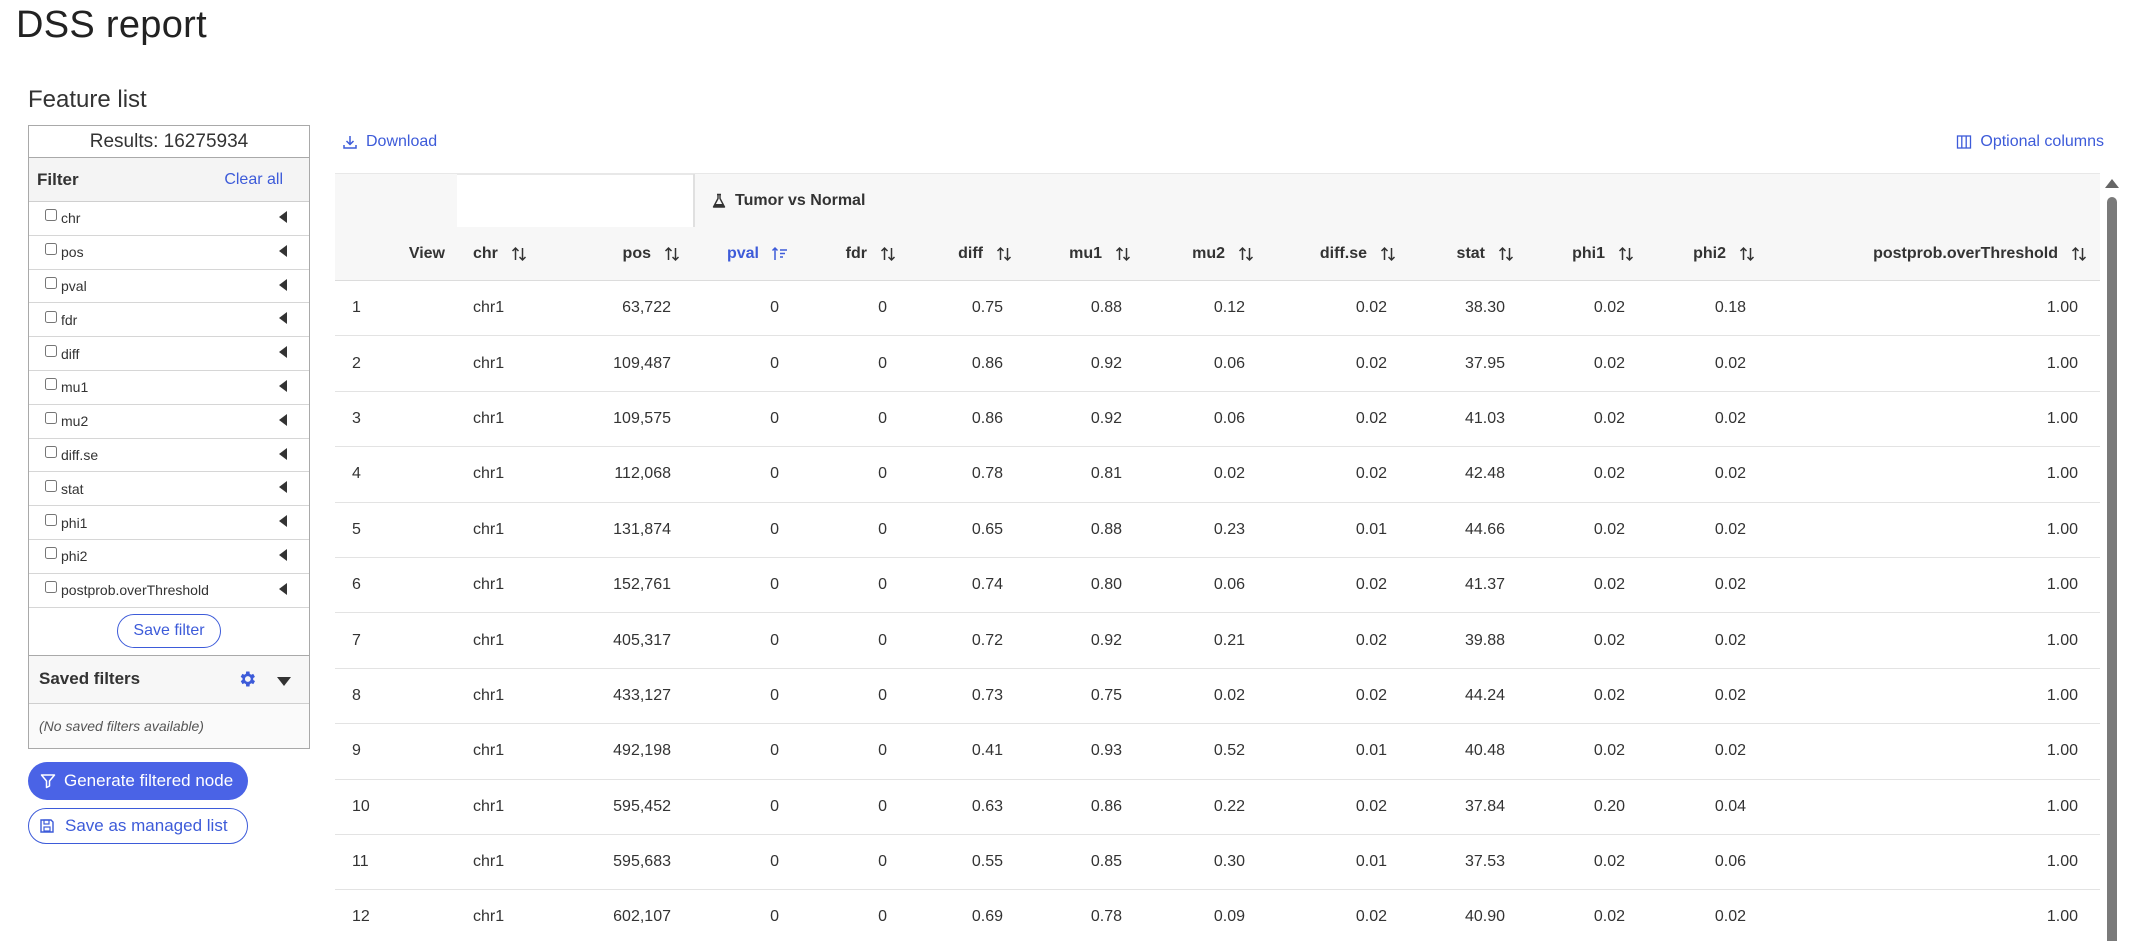  What do you see at coordinates (247, 679) in the screenshot?
I see `gear-icon` at bounding box center [247, 679].